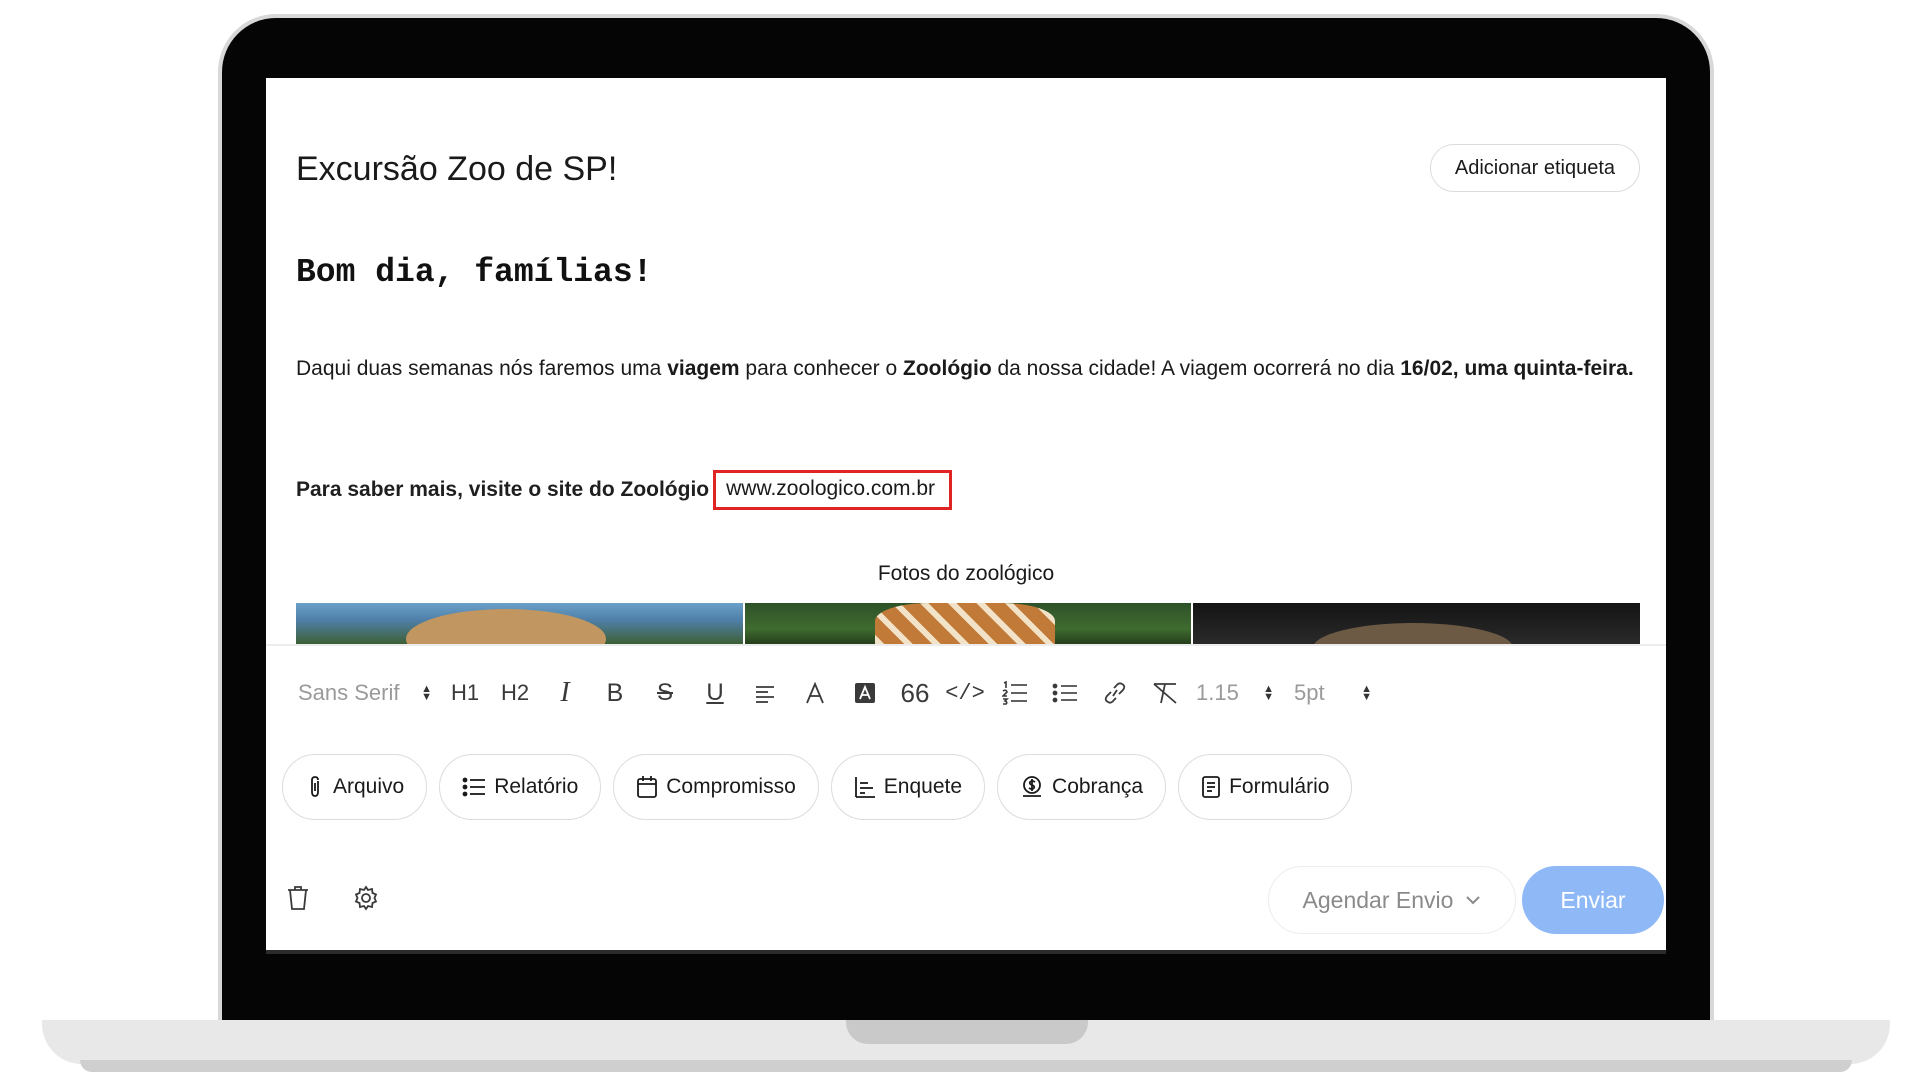 The image size is (1920, 1080). Describe the element at coordinates (456, 169) in the screenshot. I see `message-subject: Excursão Zoo de SP!` at that location.